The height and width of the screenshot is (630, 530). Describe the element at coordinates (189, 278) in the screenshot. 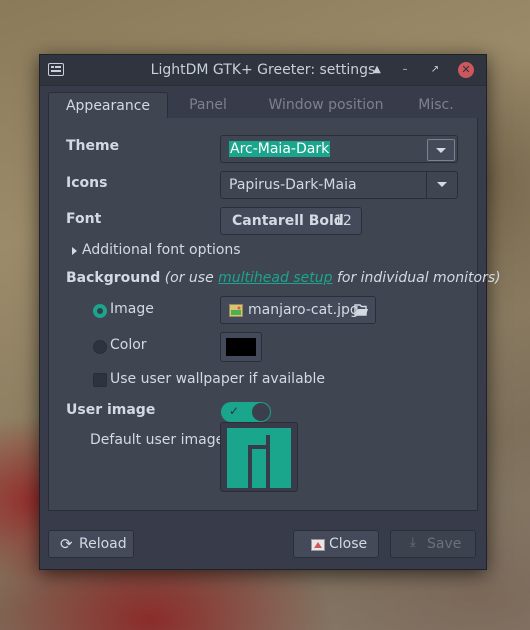

I see `background-note-pre: (or use` at that location.